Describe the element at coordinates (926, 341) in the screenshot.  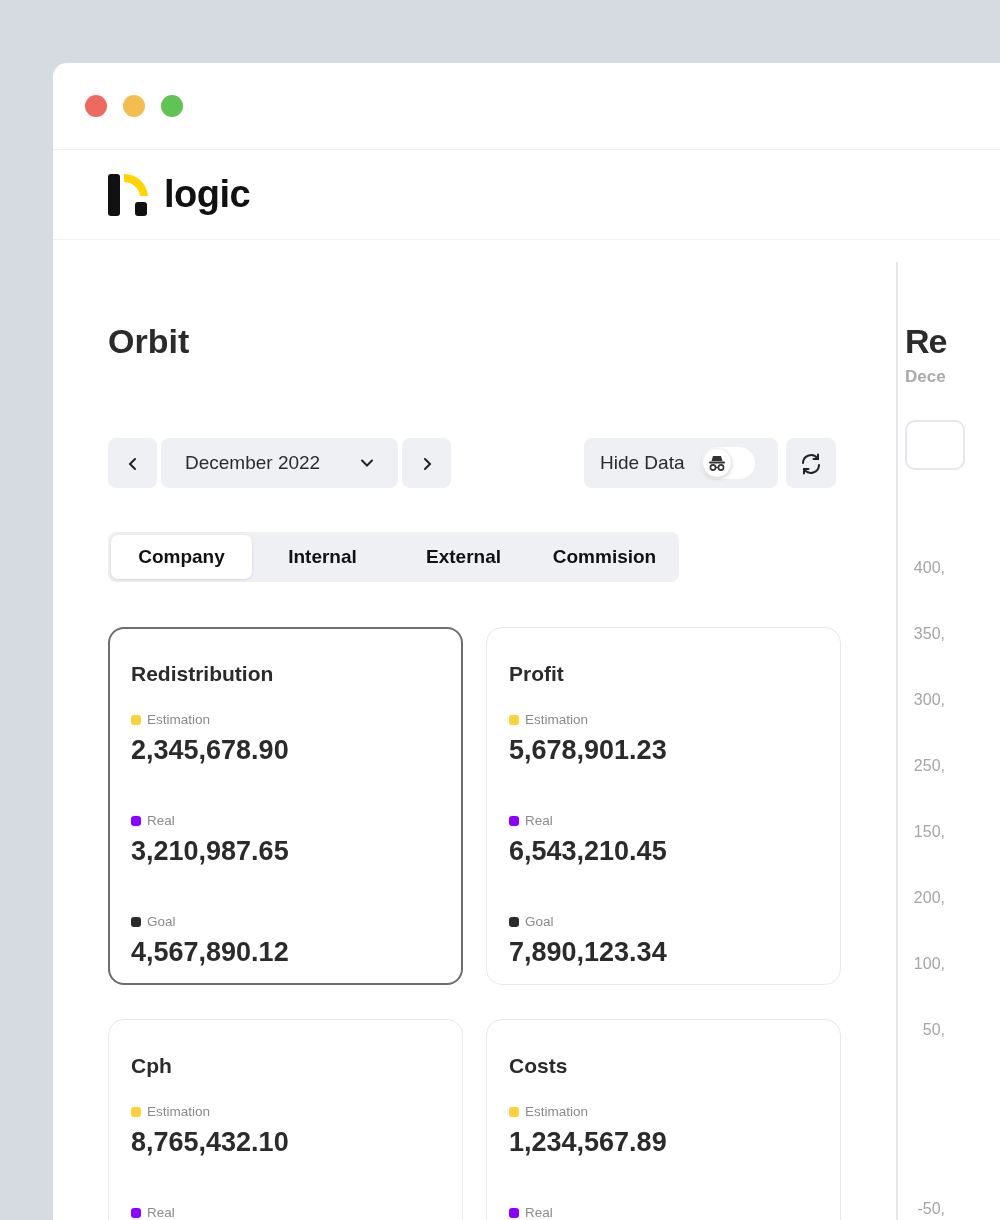
I see `panel-title: Re` at that location.